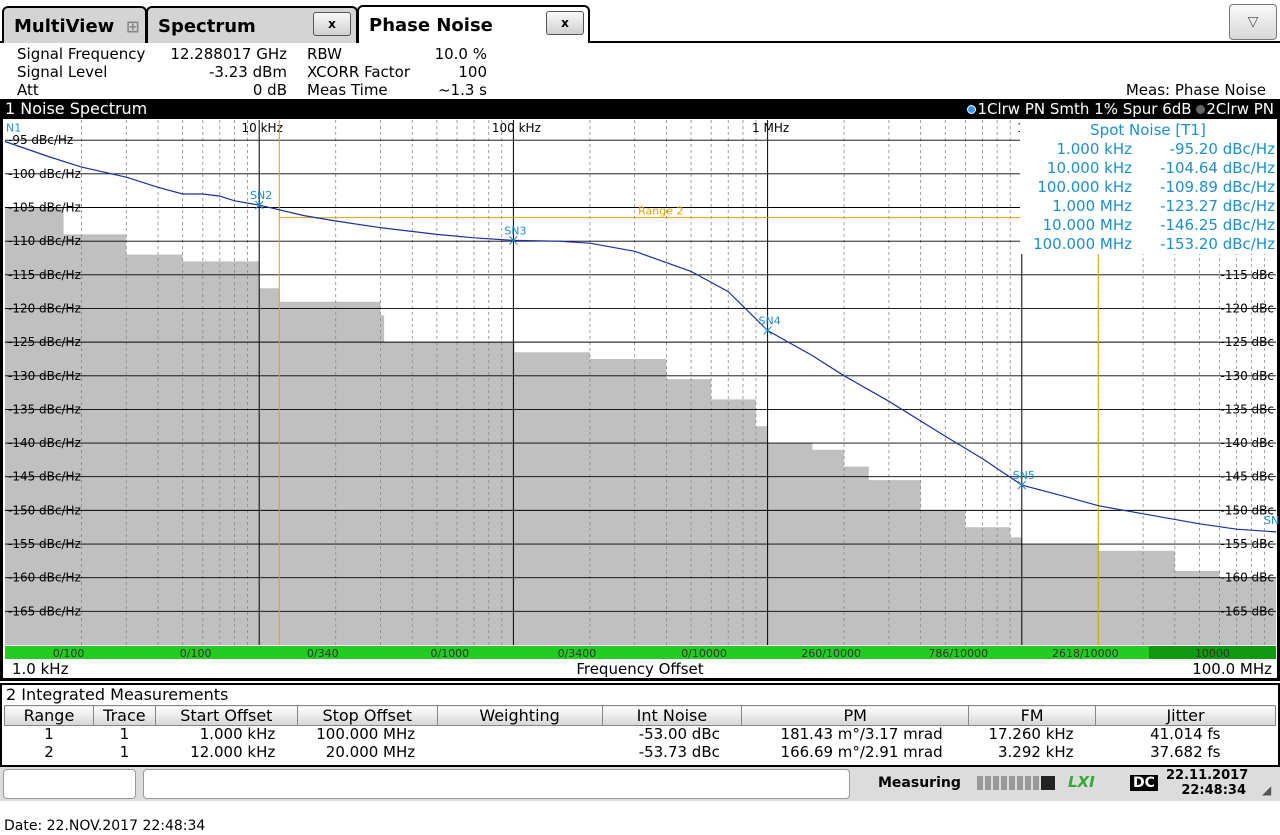  What do you see at coordinates (1087, 225) in the screenshot?
I see `spot-noise-offset: 10.000 MHz` at bounding box center [1087, 225].